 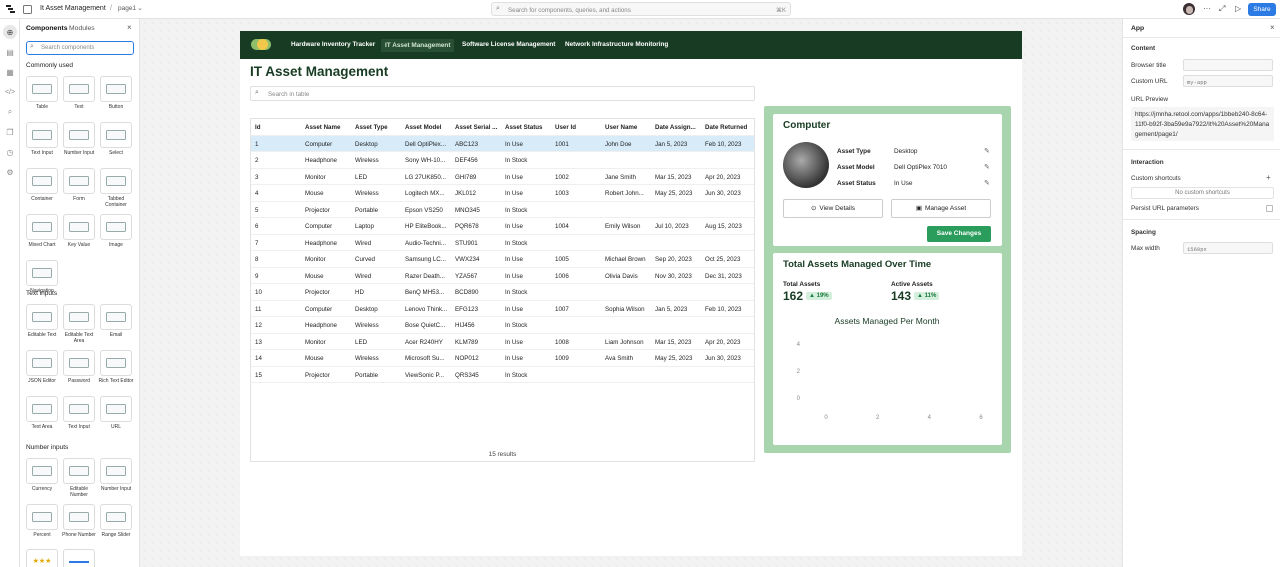 I want to click on retool-logo-icon, so click(x=10, y=9).